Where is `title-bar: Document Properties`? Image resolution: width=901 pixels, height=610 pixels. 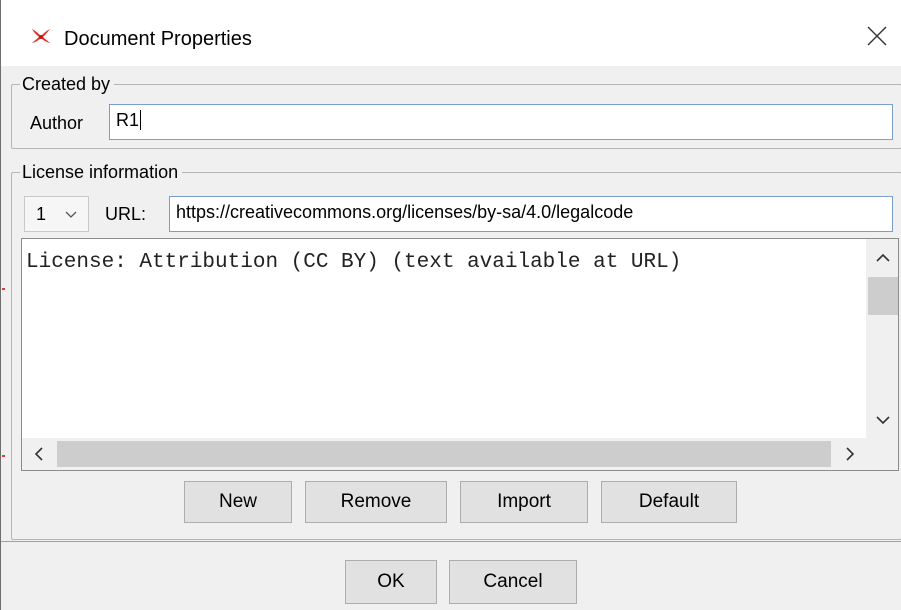 title-bar: Document Properties is located at coordinates (451, 33).